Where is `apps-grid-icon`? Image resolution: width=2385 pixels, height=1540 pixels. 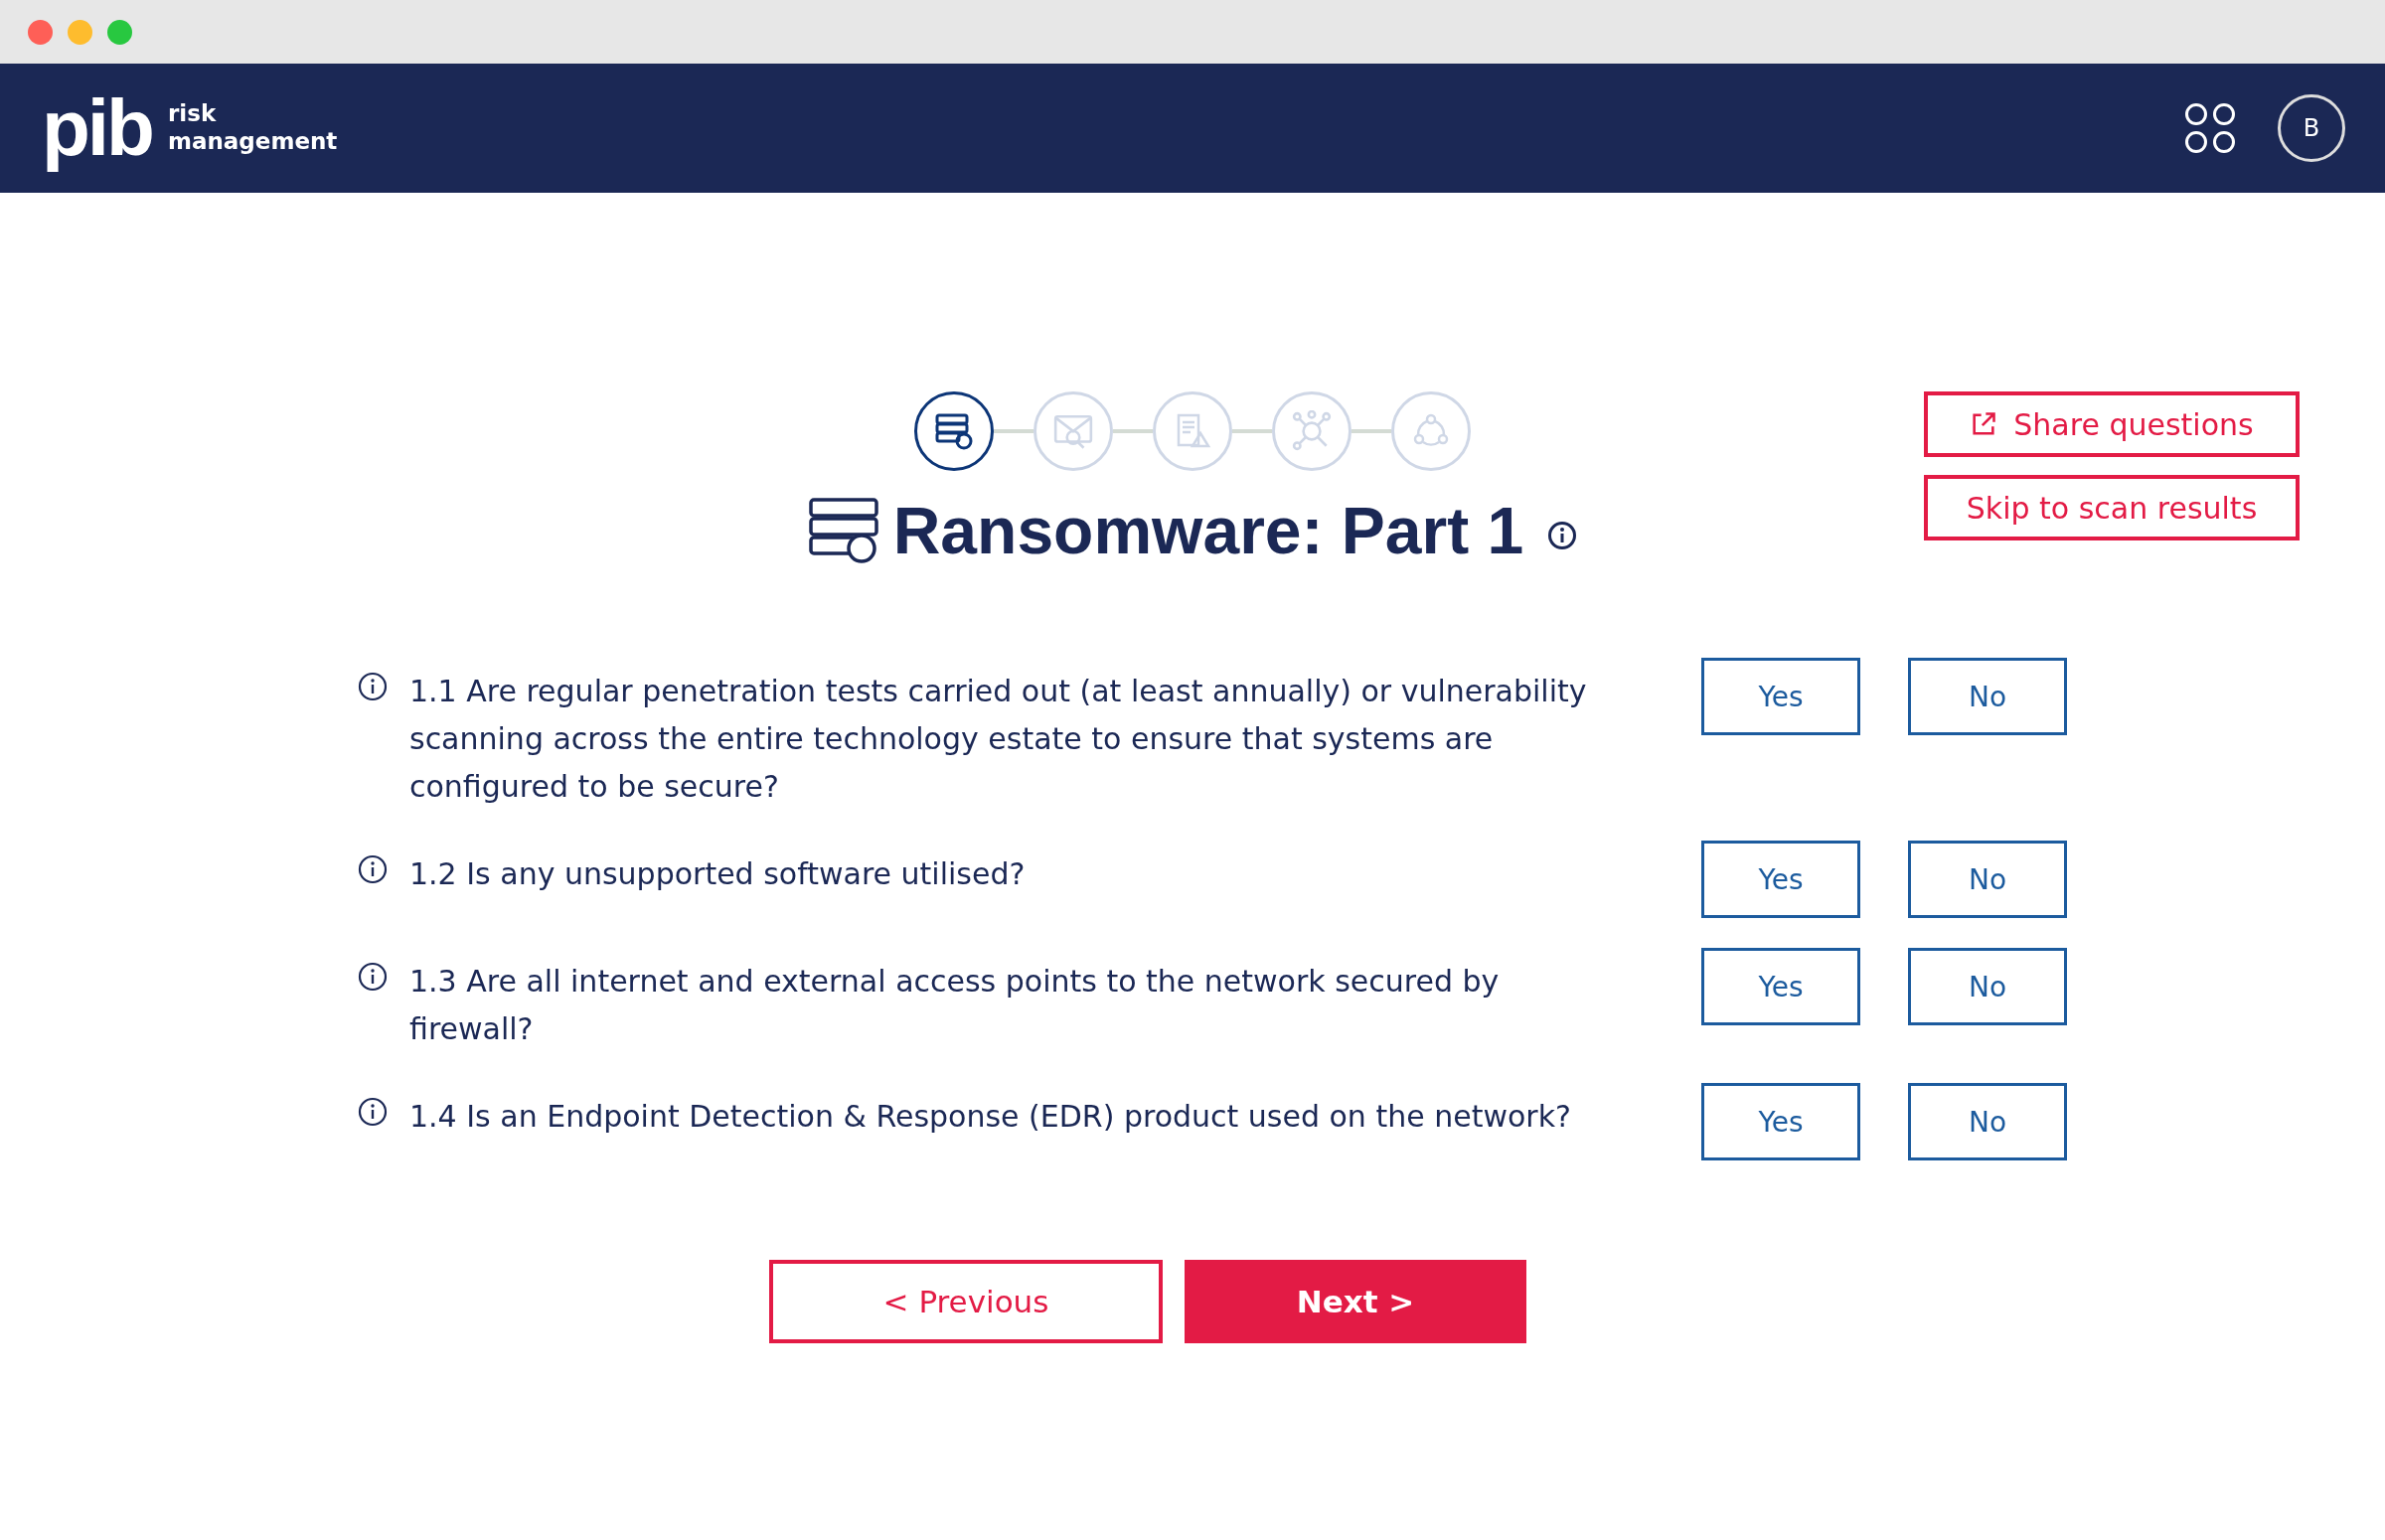 apps-grid-icon is located at coordinates (2210, 128).